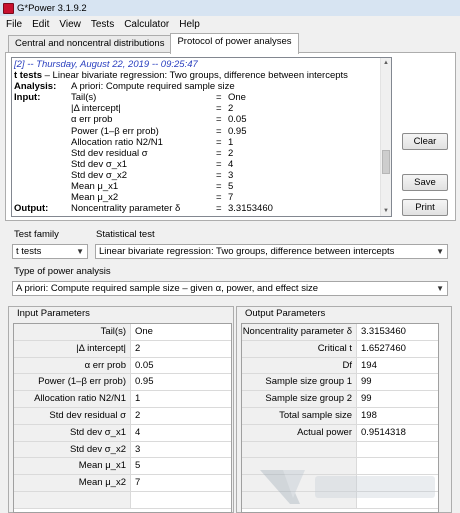 The image size is (460, 513). Describe the element at coordinates (231, 142) in the screenshot. I see `protocol-param-value: 1` at that location.